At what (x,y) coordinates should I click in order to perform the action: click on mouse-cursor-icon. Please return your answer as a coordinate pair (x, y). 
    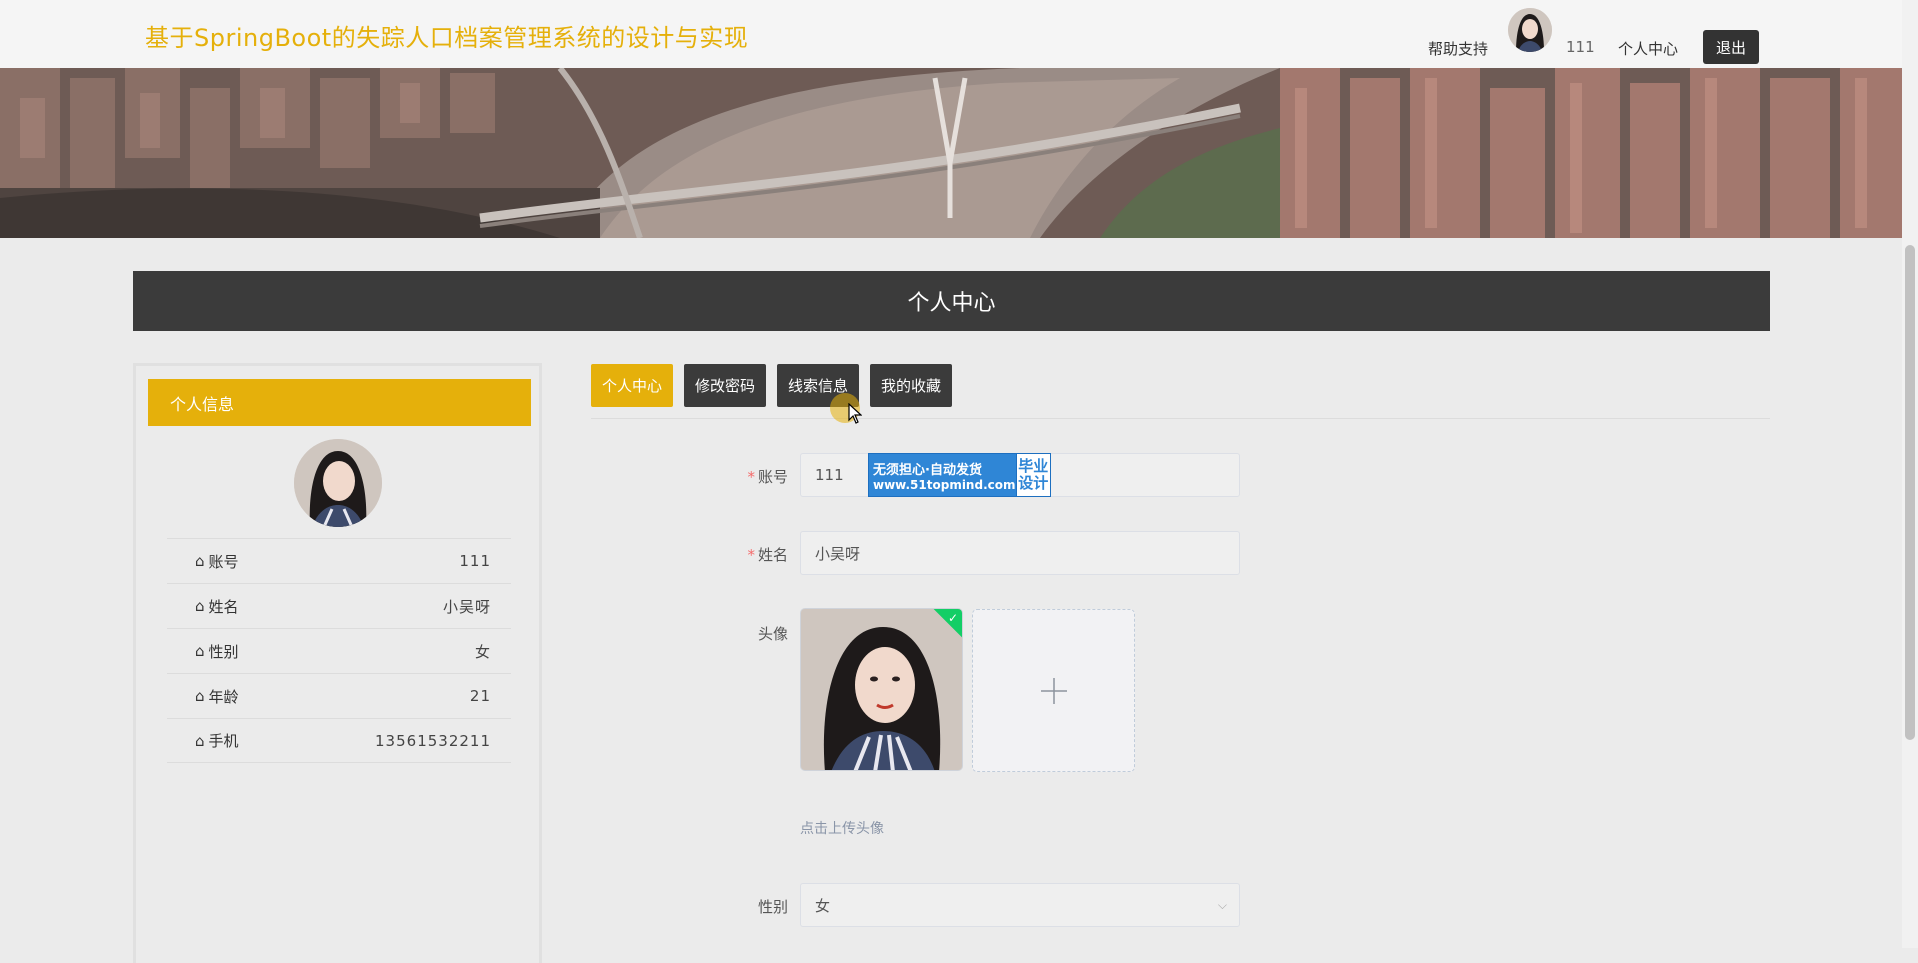
    Looking at the image, I should click on (855, 413).